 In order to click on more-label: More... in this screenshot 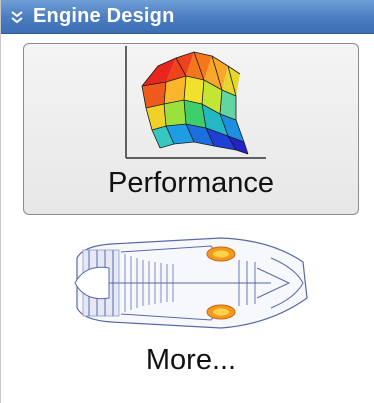, I will do `click(191, 360)`.